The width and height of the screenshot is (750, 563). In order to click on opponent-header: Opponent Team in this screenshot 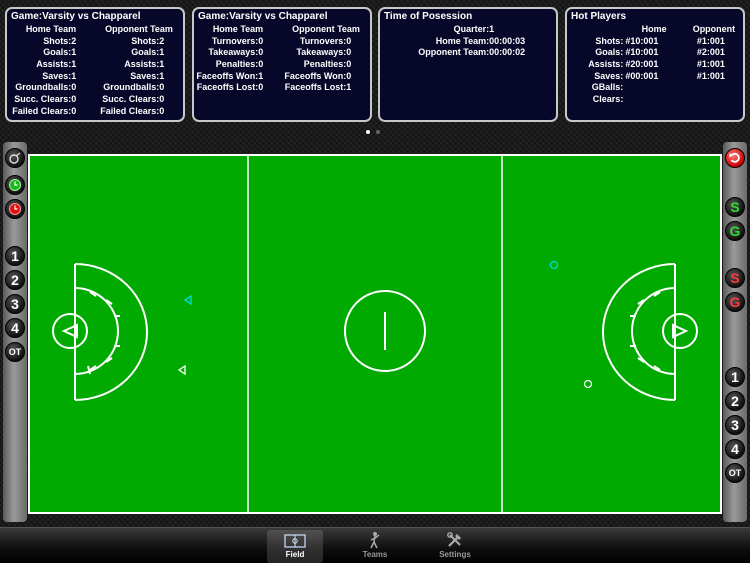, I will do `click(139, 29)`.